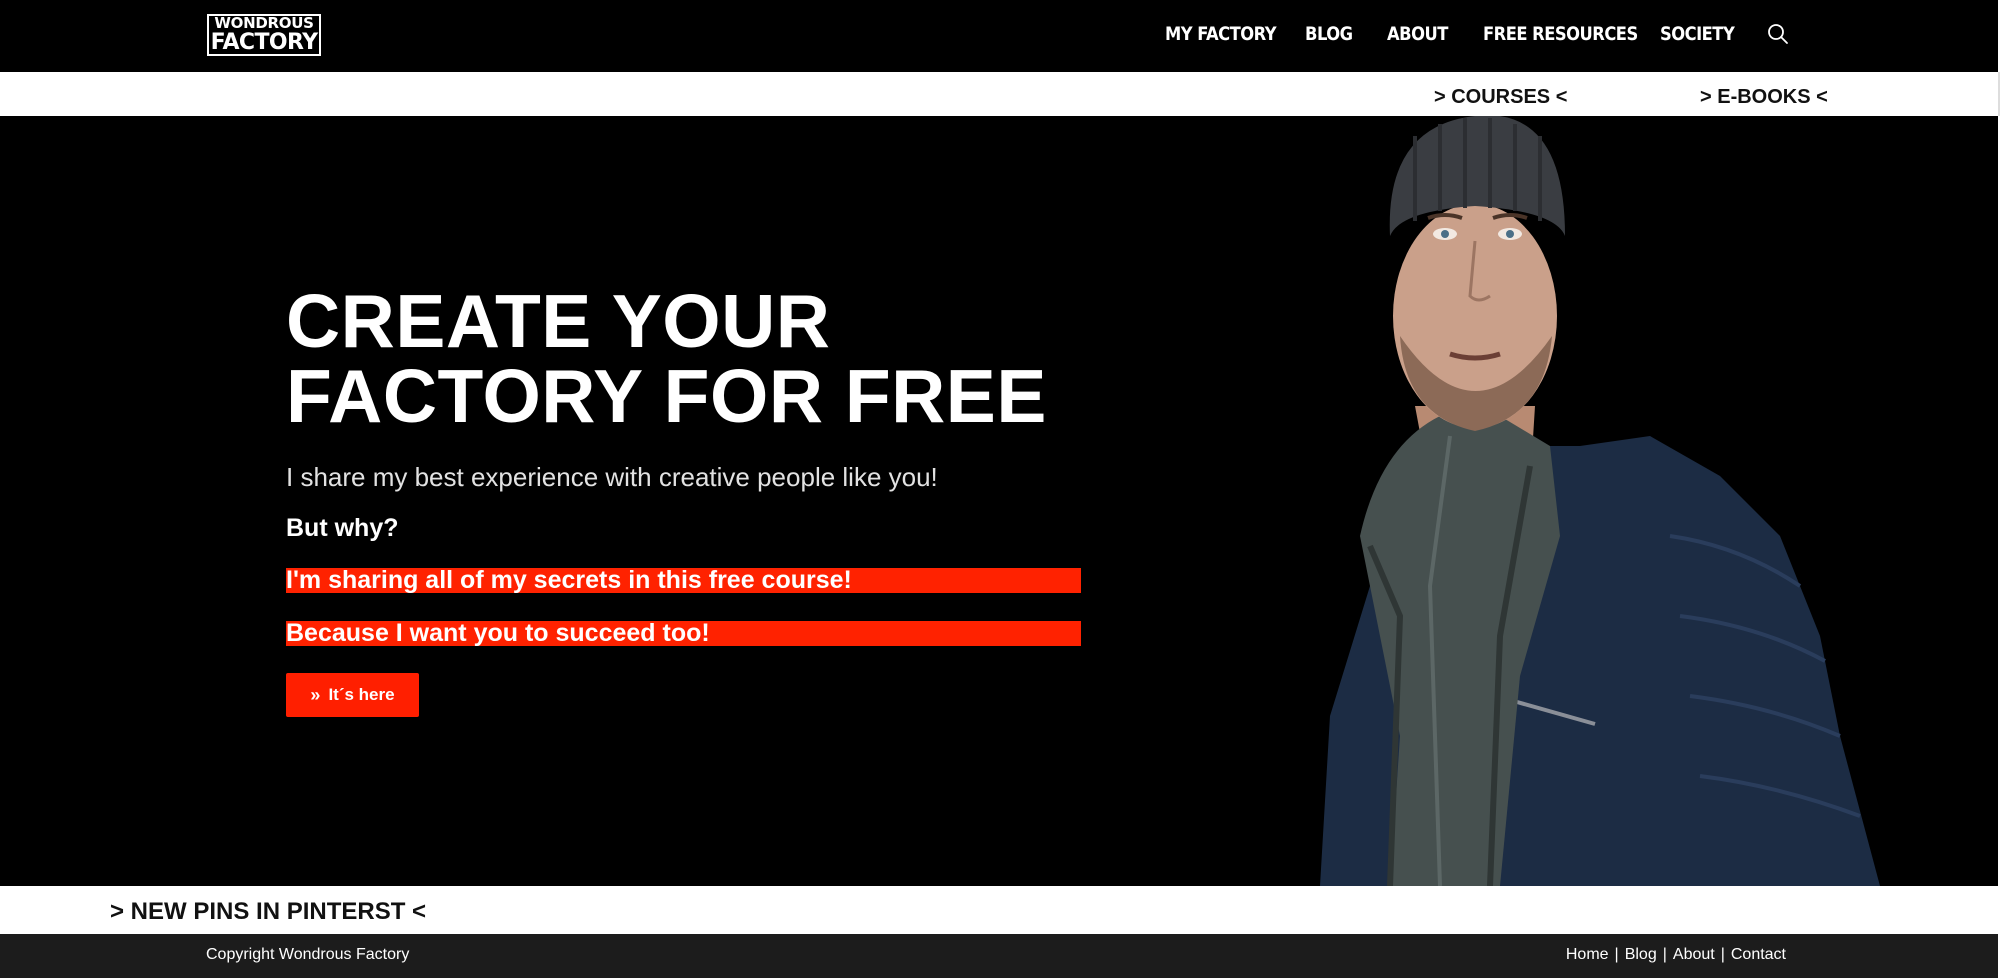 Image resolution: width=2000 pixels, height=980 pixels. Describe the element at coordinates (1221, 34) in the screenshot. I see `nav-item-my-factory: MY FACTORY` at that location.